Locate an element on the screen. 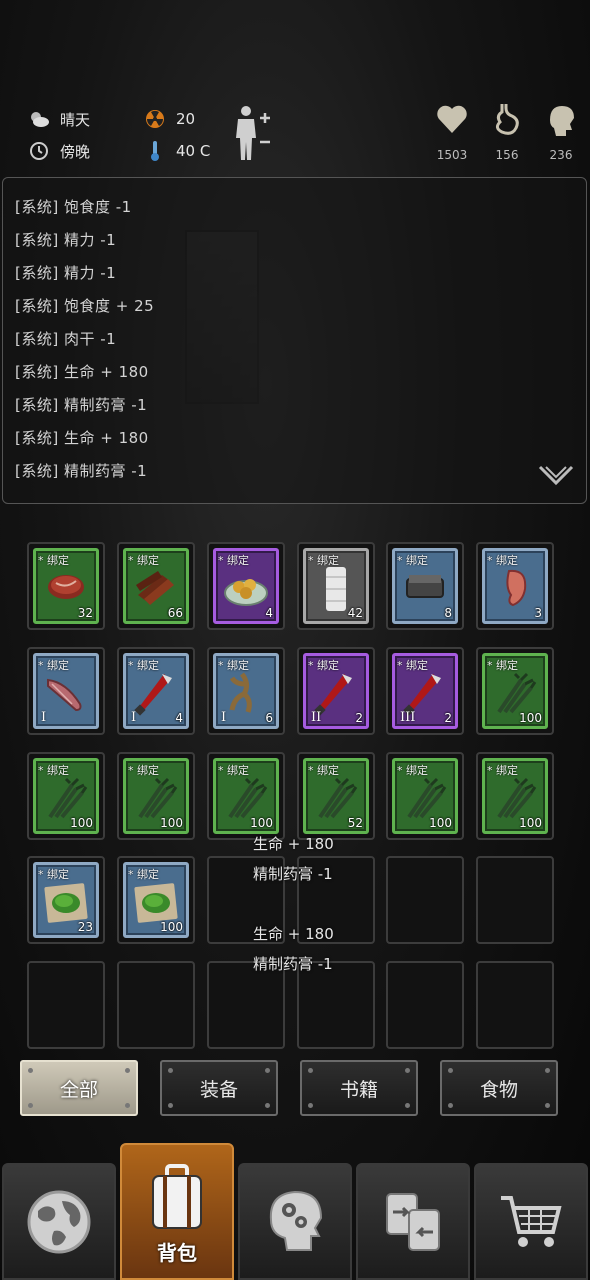 The height and width of the screenshot is (1280, 590). nav-trade-button is located at coordinates (413, 1221).